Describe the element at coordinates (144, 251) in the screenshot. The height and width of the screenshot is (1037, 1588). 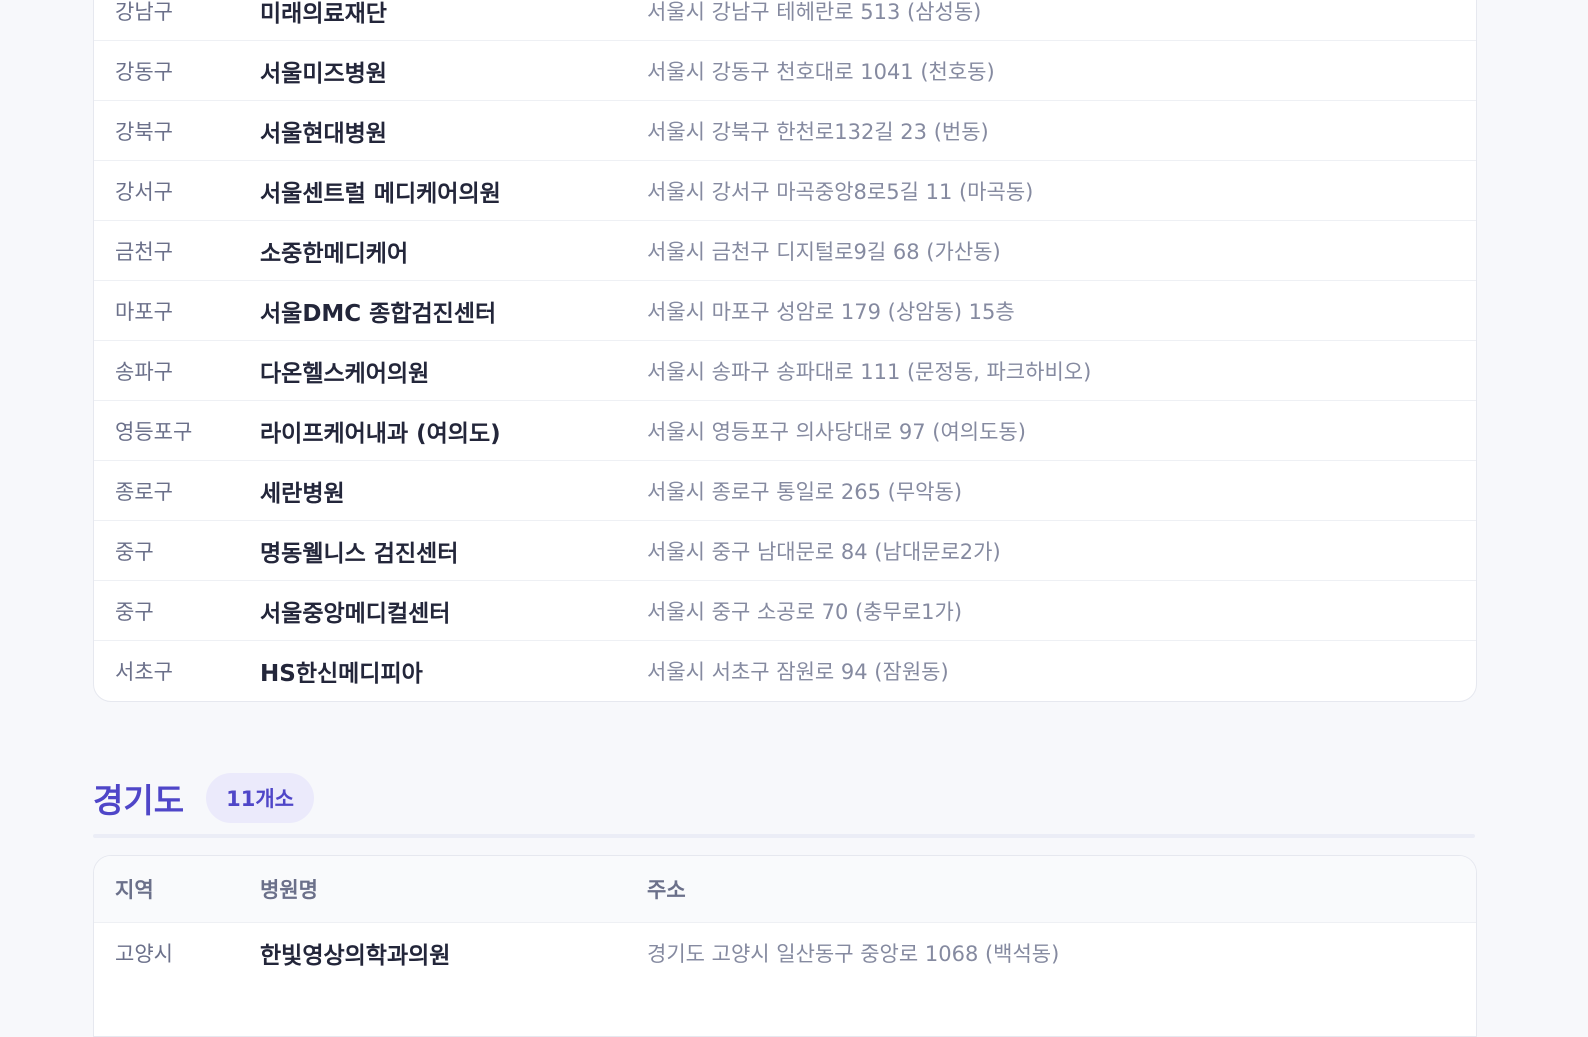
I see `region-cell: 금천구` at that location.